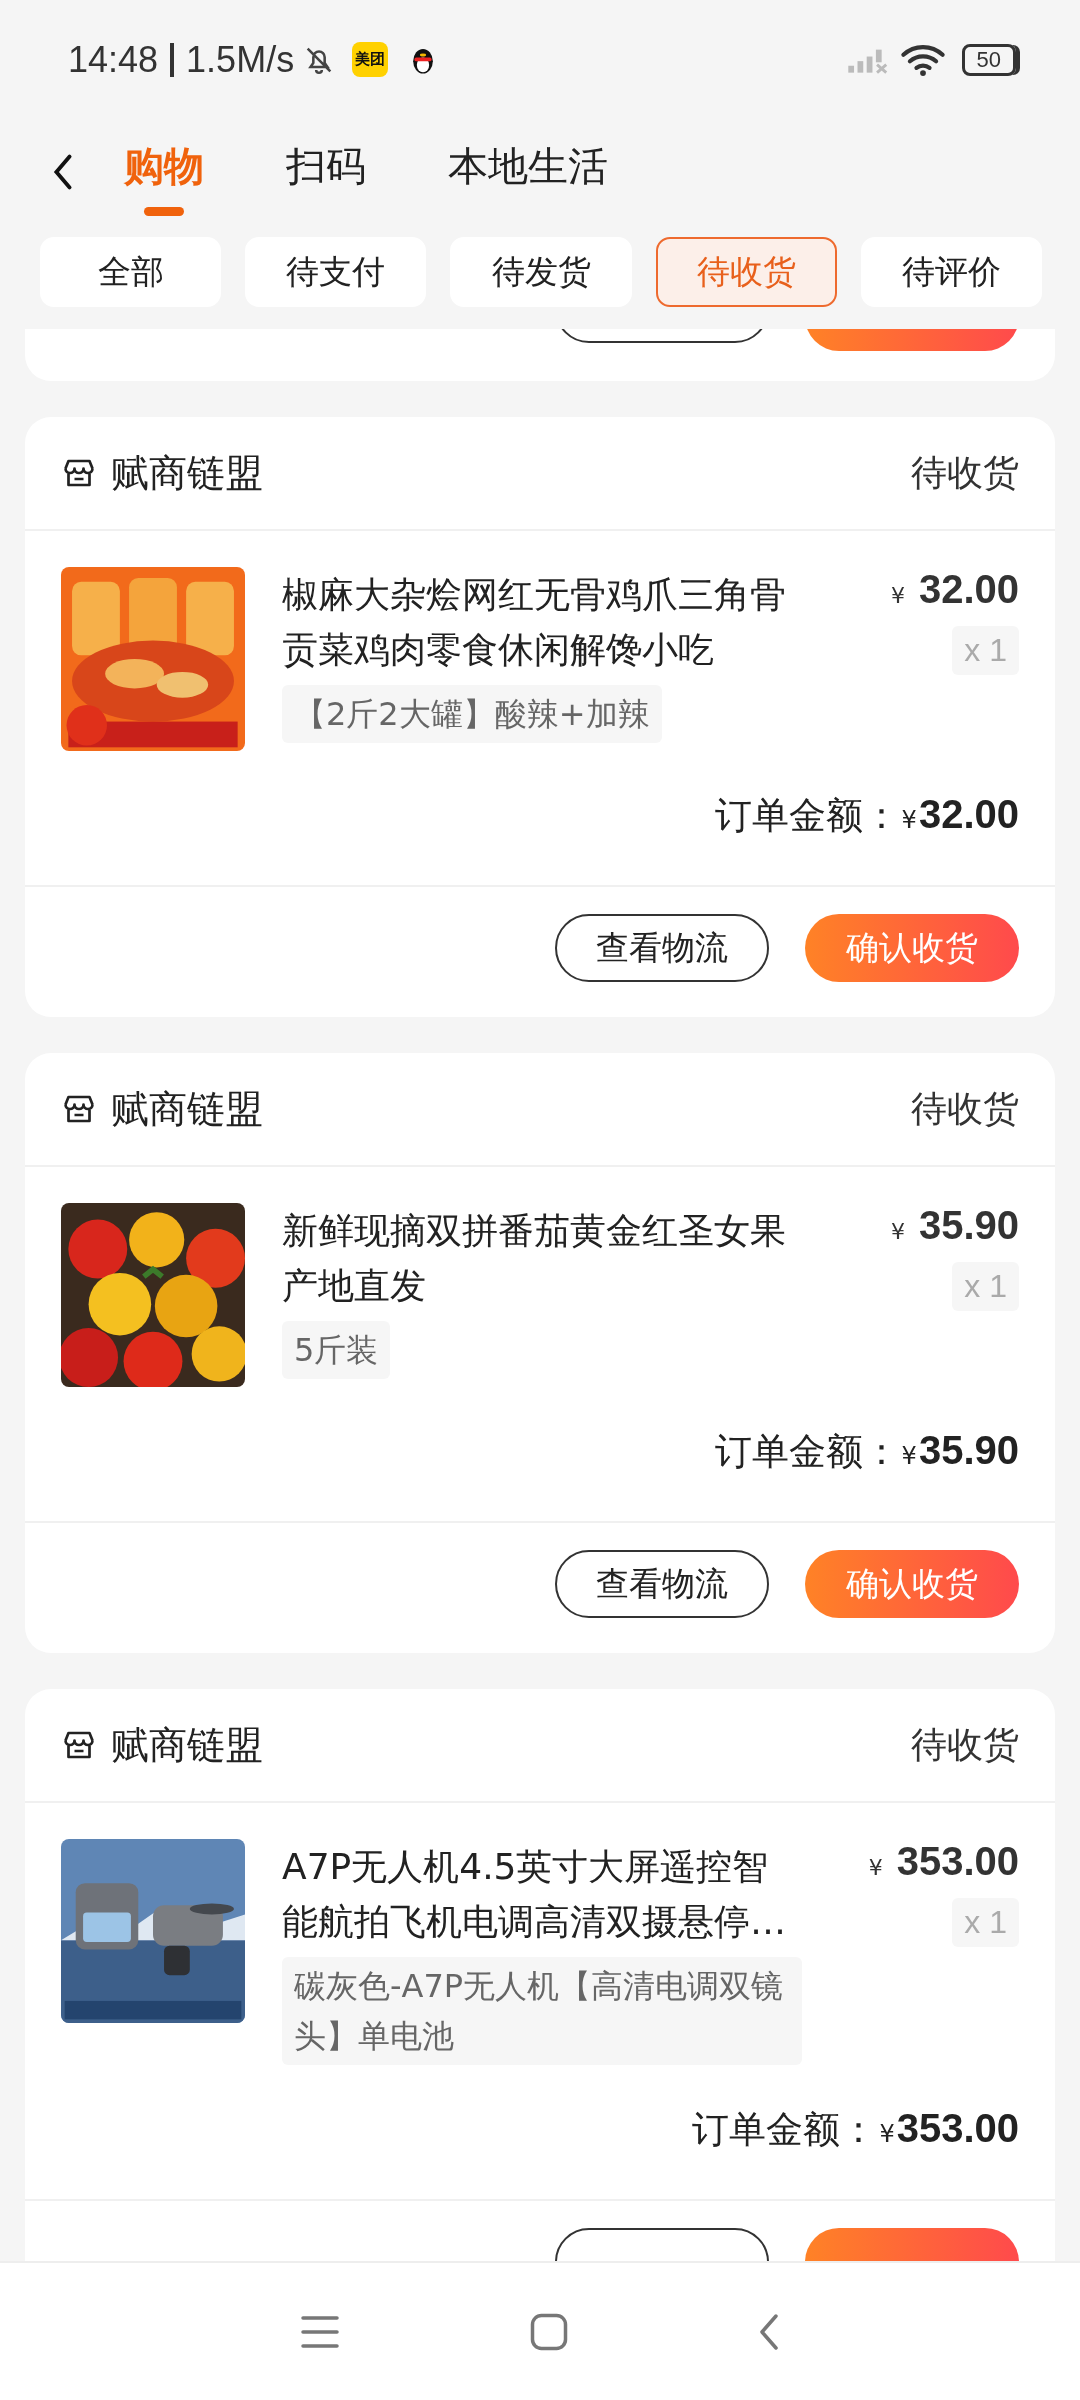 The image size is (1080, 2400). What do you see at coordinates (131, 272) in the screenshot?
I see `filter-tab: 全部` at bounding box center [131, 272].